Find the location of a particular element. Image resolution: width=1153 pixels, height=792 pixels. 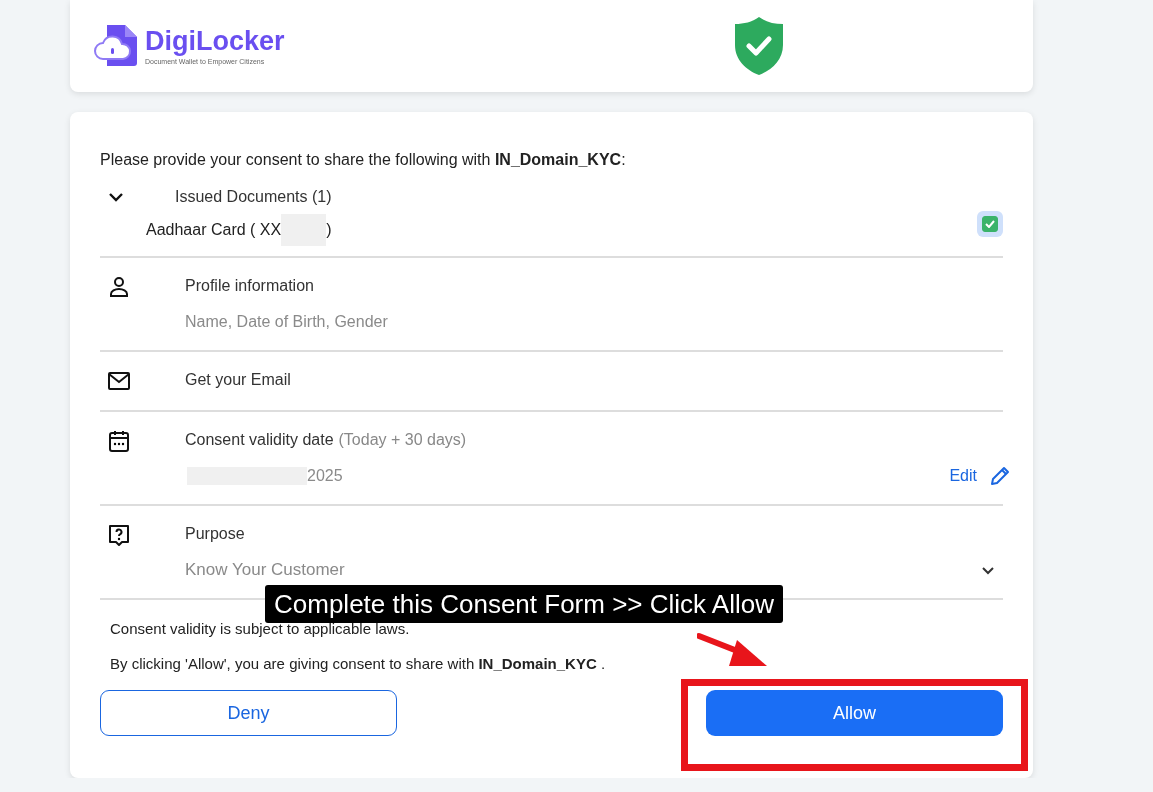

section-detail: 2025 is located at coordinates (325, 476).